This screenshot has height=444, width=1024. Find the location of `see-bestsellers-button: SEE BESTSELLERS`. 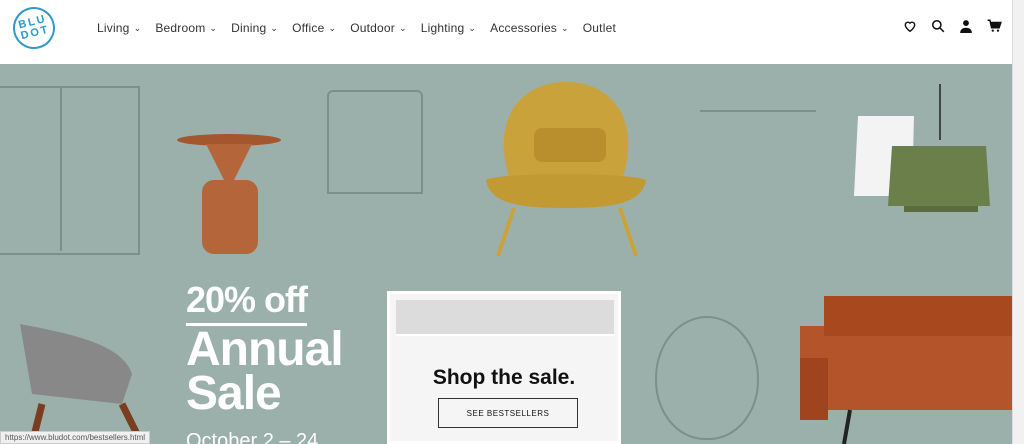

see-bestsellers-button: SEE BESTSELLERS is located at coordinates (508, 413).